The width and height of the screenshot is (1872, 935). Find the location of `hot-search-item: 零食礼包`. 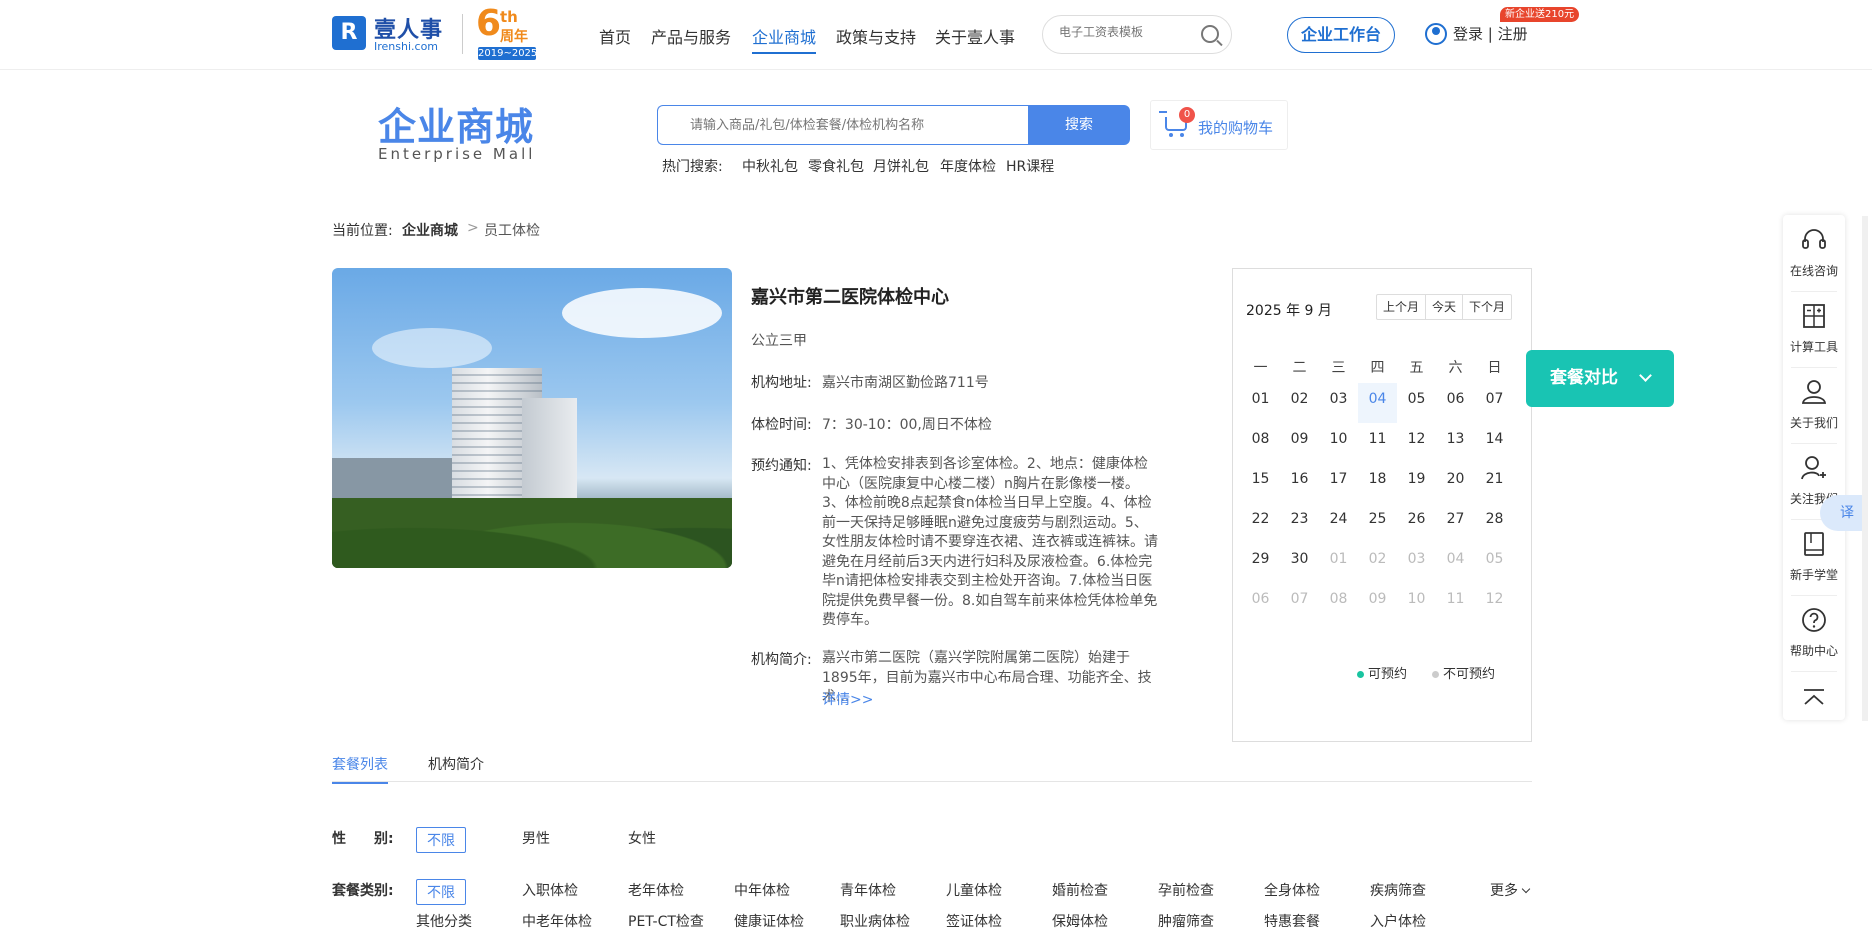

hot-search-item: 零食礼包 is located at coordinates (836, 166).